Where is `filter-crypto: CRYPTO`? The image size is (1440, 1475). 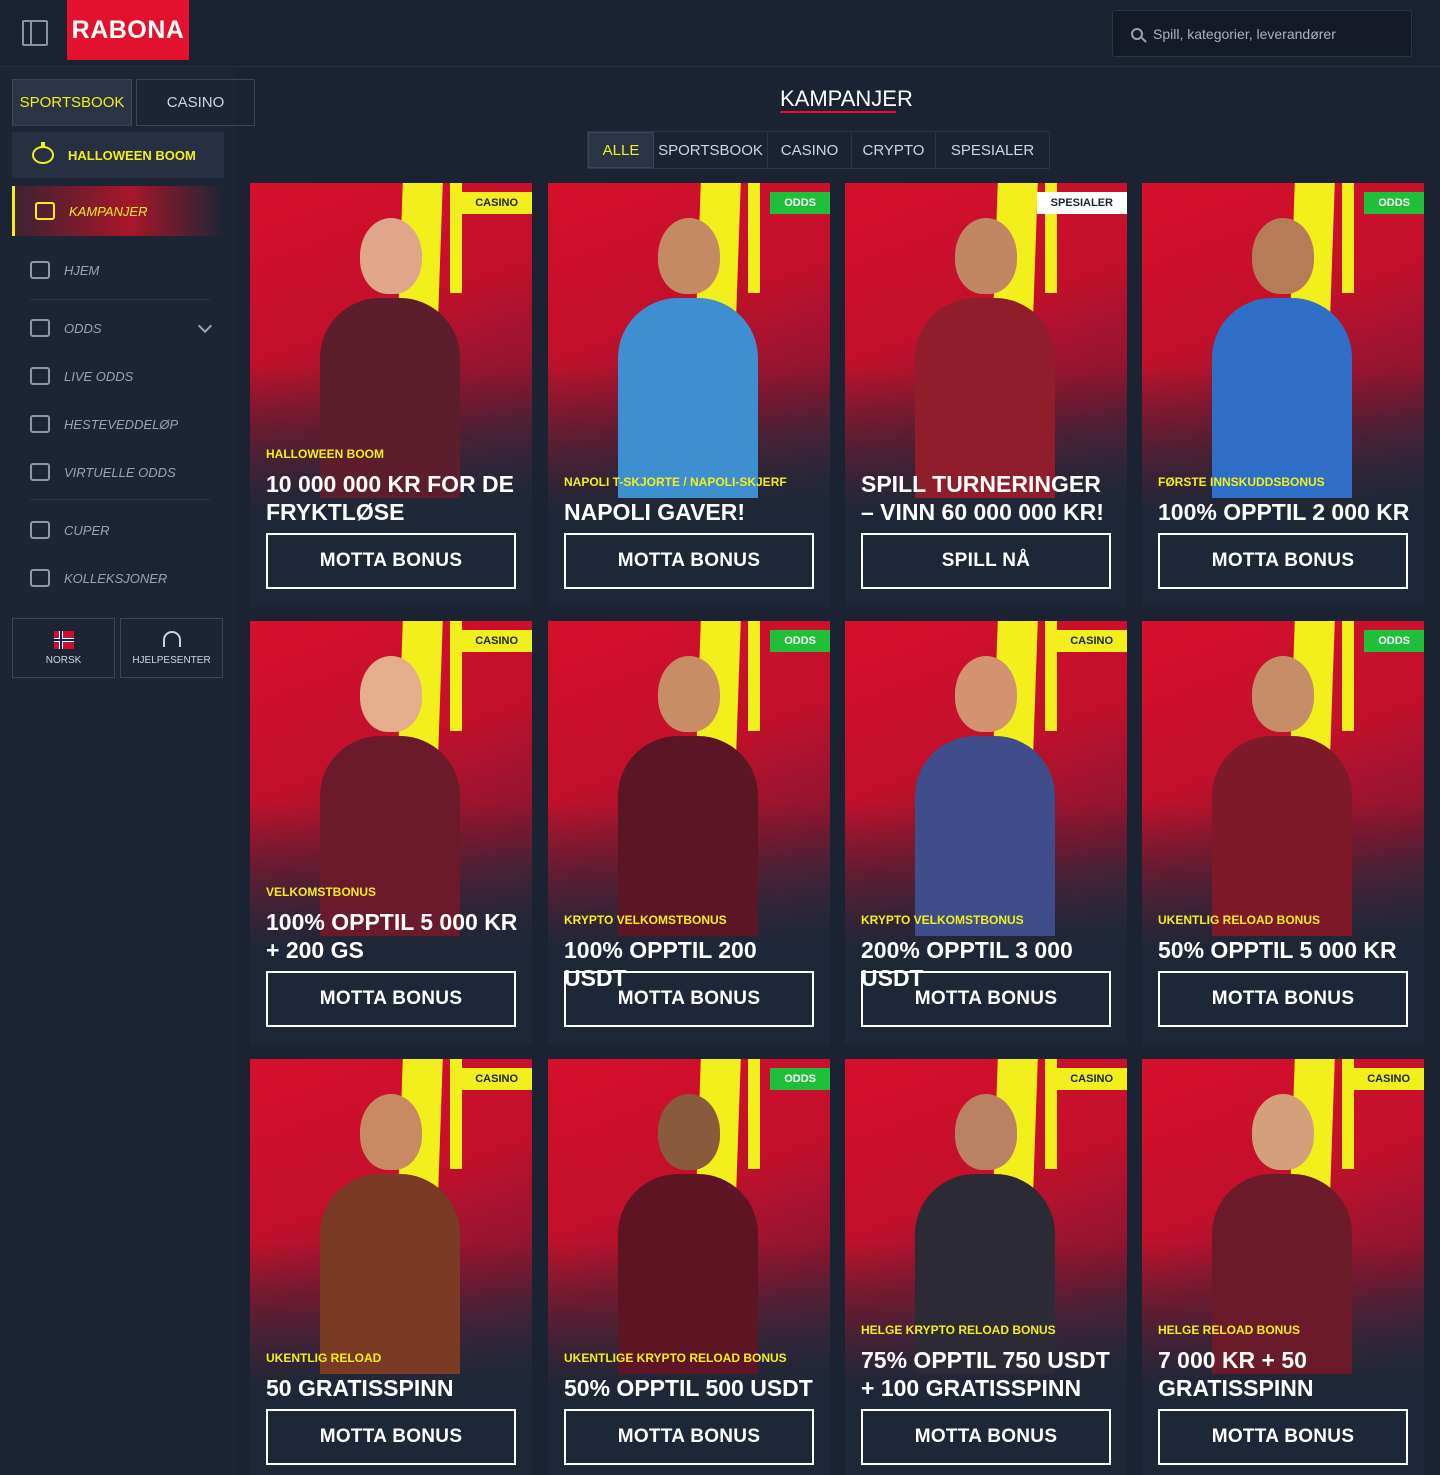
filter-crypto: CRYPTO is located at coordinates (894, 150).